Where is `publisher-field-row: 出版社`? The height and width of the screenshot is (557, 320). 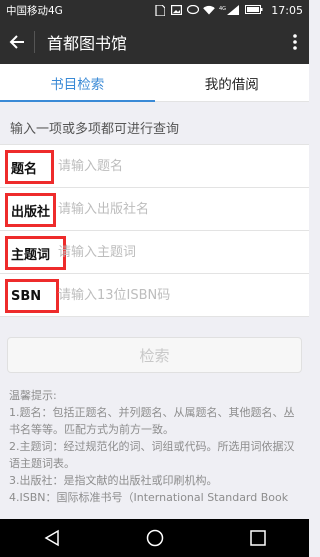
publisher-field-row: 出版社 is located at coordinates (154, 209).